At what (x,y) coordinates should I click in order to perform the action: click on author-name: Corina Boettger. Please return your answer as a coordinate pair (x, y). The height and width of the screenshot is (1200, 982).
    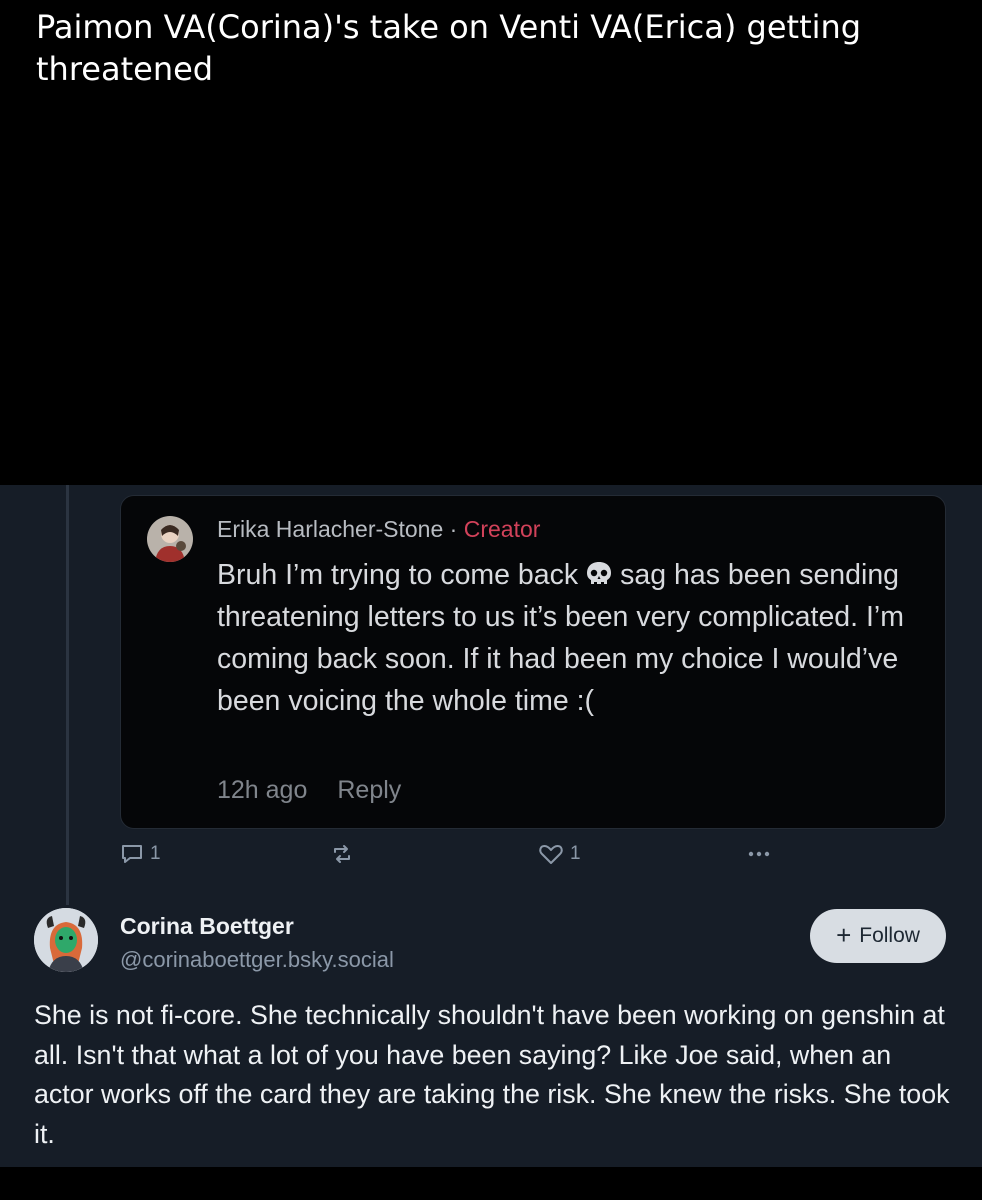
    Looking at the image, I should click on (207, 926).